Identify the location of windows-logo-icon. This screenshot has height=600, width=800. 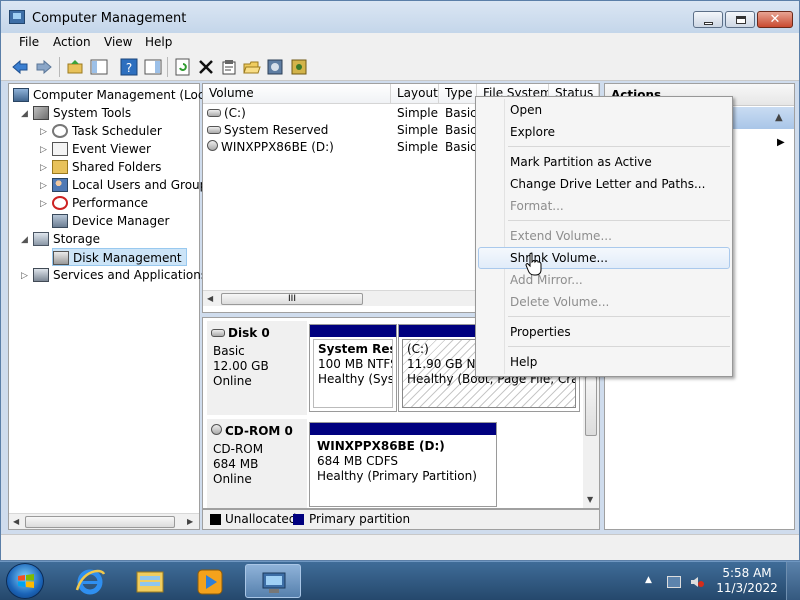
(26, 581).